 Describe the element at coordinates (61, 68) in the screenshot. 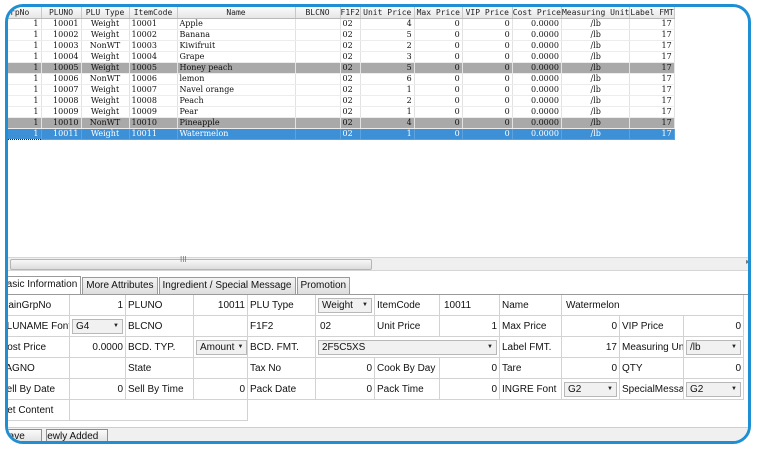

I see `cell-pluno: 10005` at that location.